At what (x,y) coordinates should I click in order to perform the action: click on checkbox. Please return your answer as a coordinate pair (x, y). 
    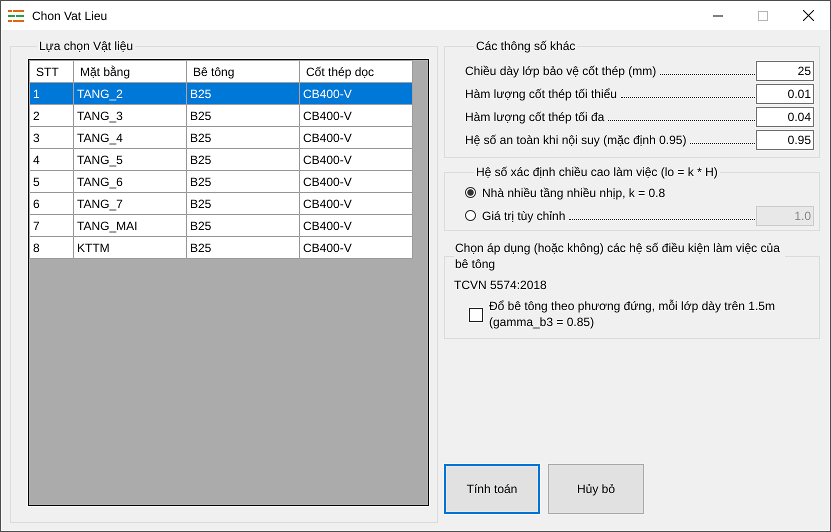
    Looking at the image, I should click on (476, 315).